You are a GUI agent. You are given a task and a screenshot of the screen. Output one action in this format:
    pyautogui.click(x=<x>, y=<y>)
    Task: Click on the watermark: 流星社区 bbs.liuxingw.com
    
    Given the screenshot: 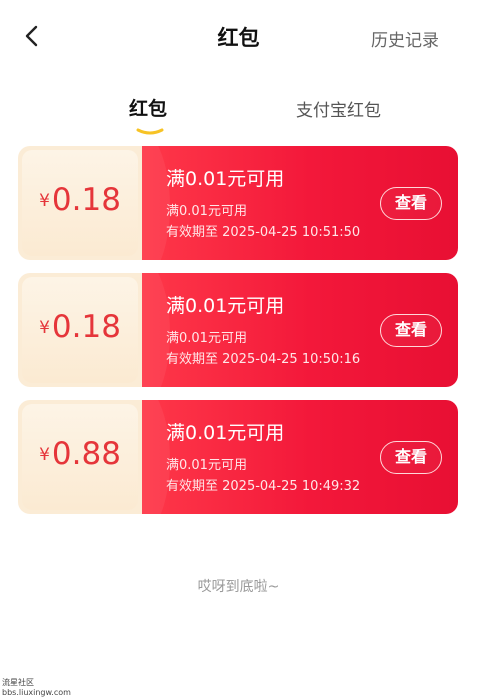 What is the action you would take?
    pyautogui.click(x=36, y=688)
    